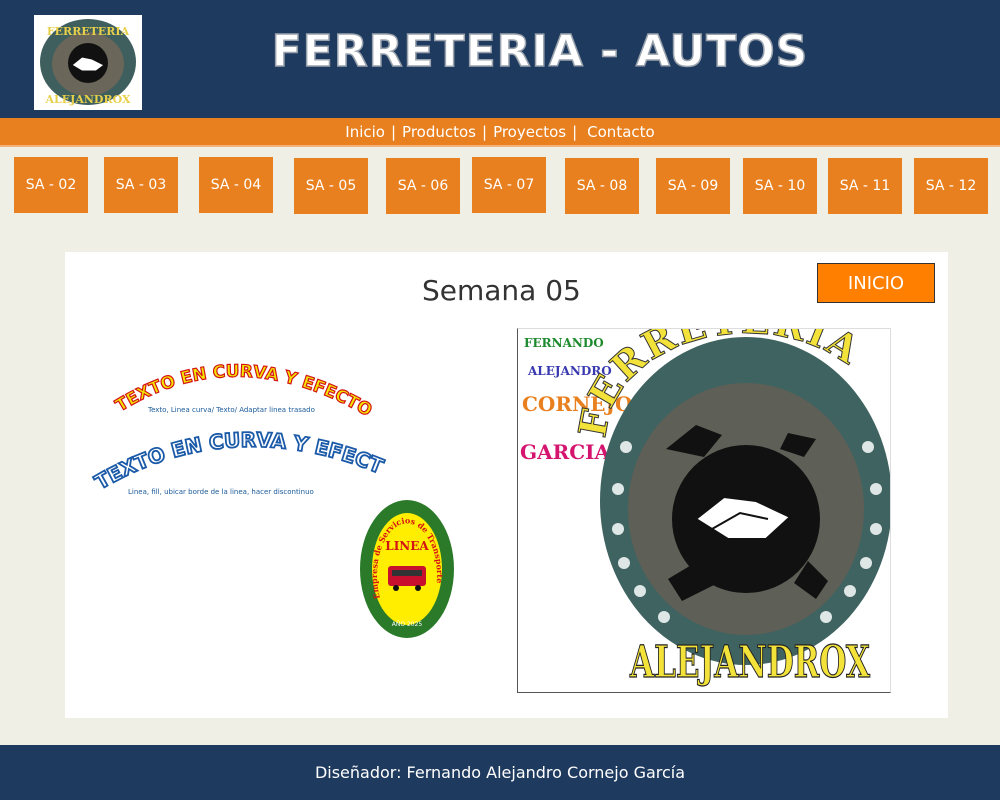 The image size is (1000, 800). Describe the element at coordinates (501, 290) in the screenshot. I see `page-title: Semana 05` at that location.